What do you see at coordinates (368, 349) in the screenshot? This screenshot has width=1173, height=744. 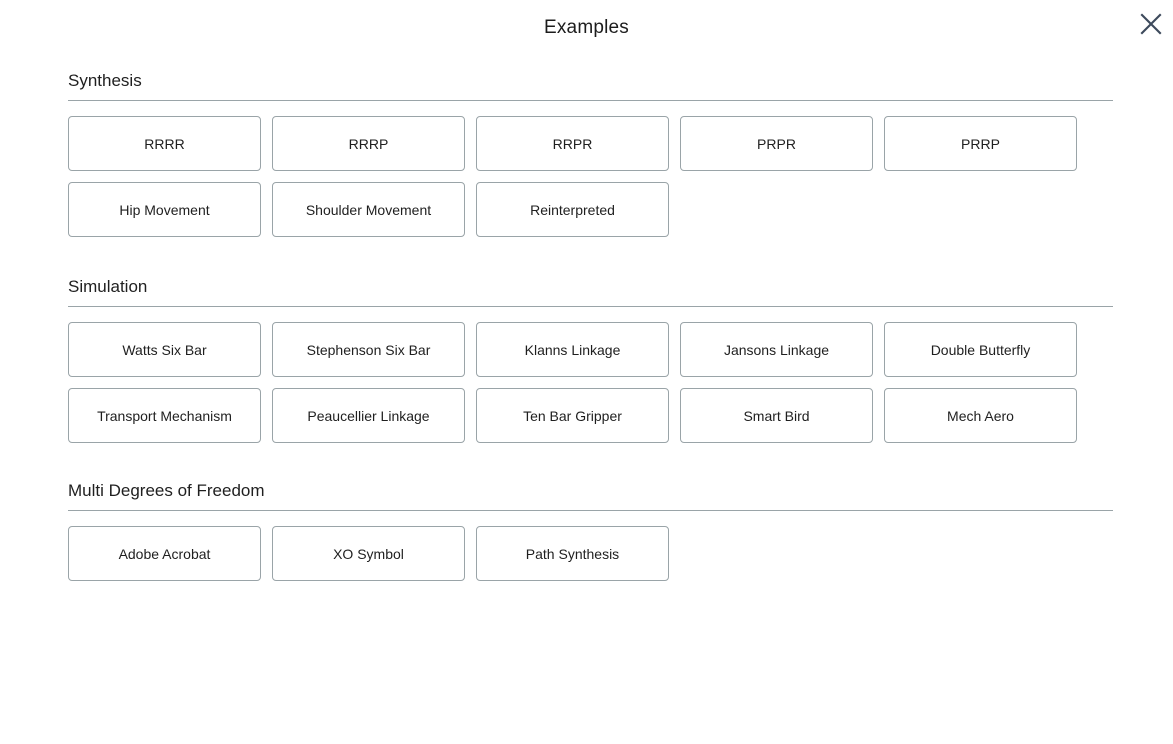 I see `example-button-stephenson-six-bar: Stephenson Six Bar` at bounding box center [368, 349].